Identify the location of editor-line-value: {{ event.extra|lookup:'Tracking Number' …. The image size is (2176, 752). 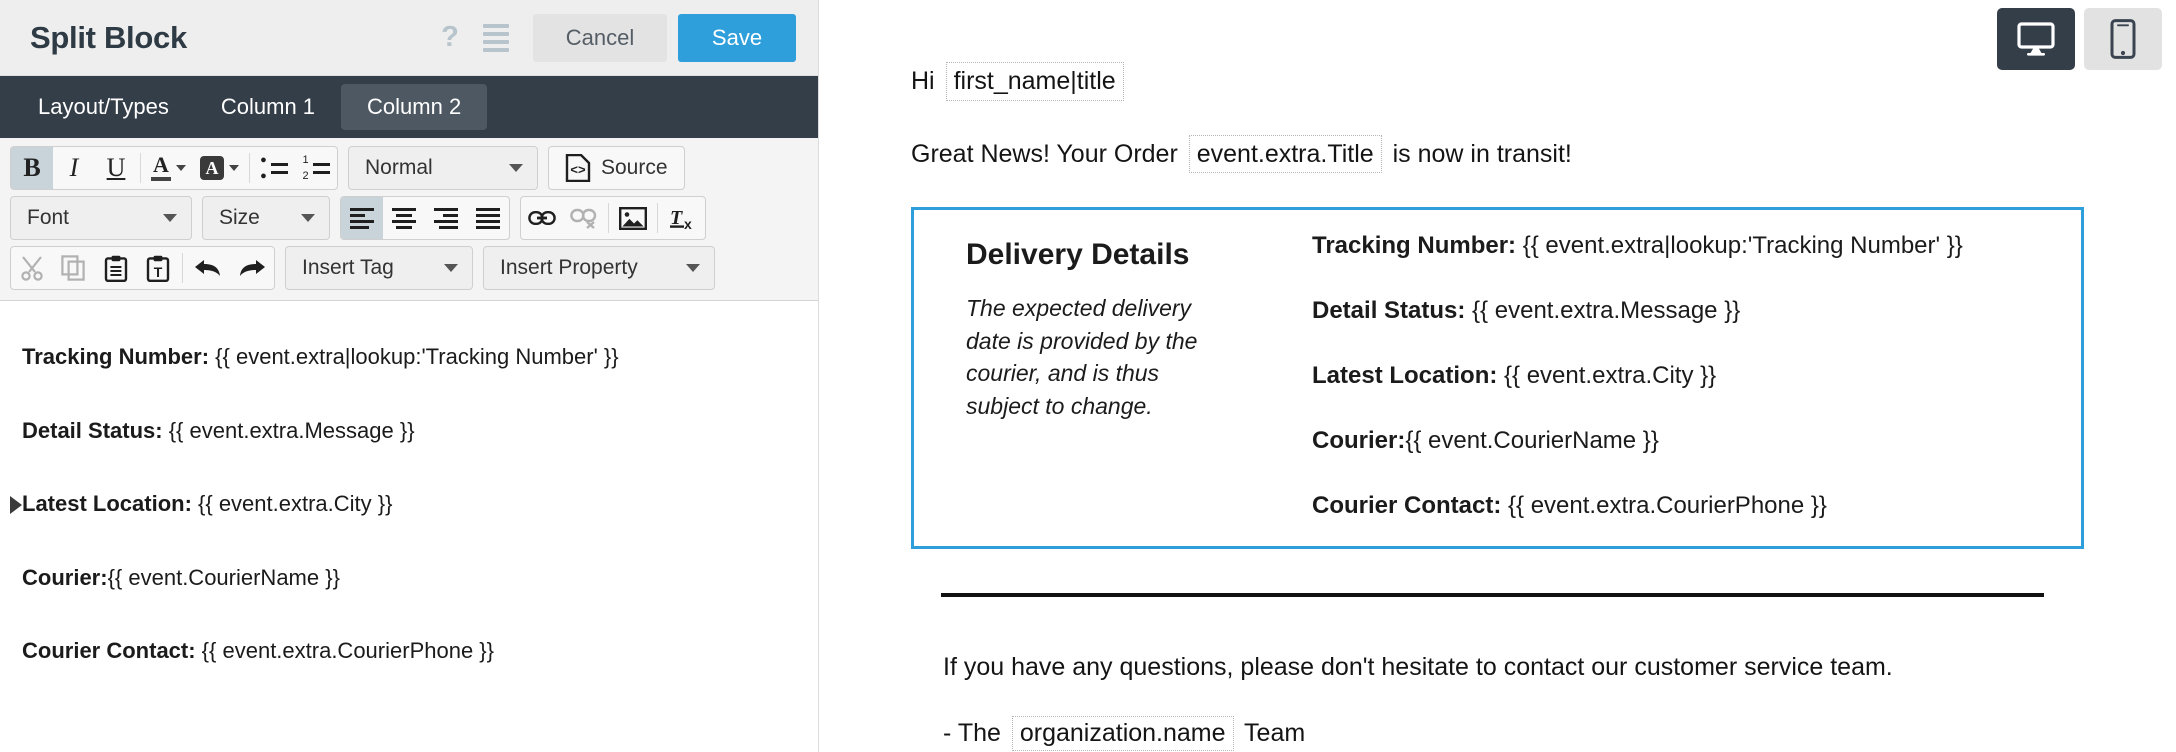
(414, 356).